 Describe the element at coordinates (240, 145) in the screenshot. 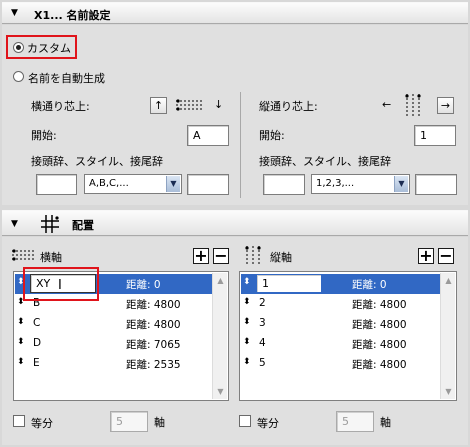

I see `name-settings-divider` at that location.